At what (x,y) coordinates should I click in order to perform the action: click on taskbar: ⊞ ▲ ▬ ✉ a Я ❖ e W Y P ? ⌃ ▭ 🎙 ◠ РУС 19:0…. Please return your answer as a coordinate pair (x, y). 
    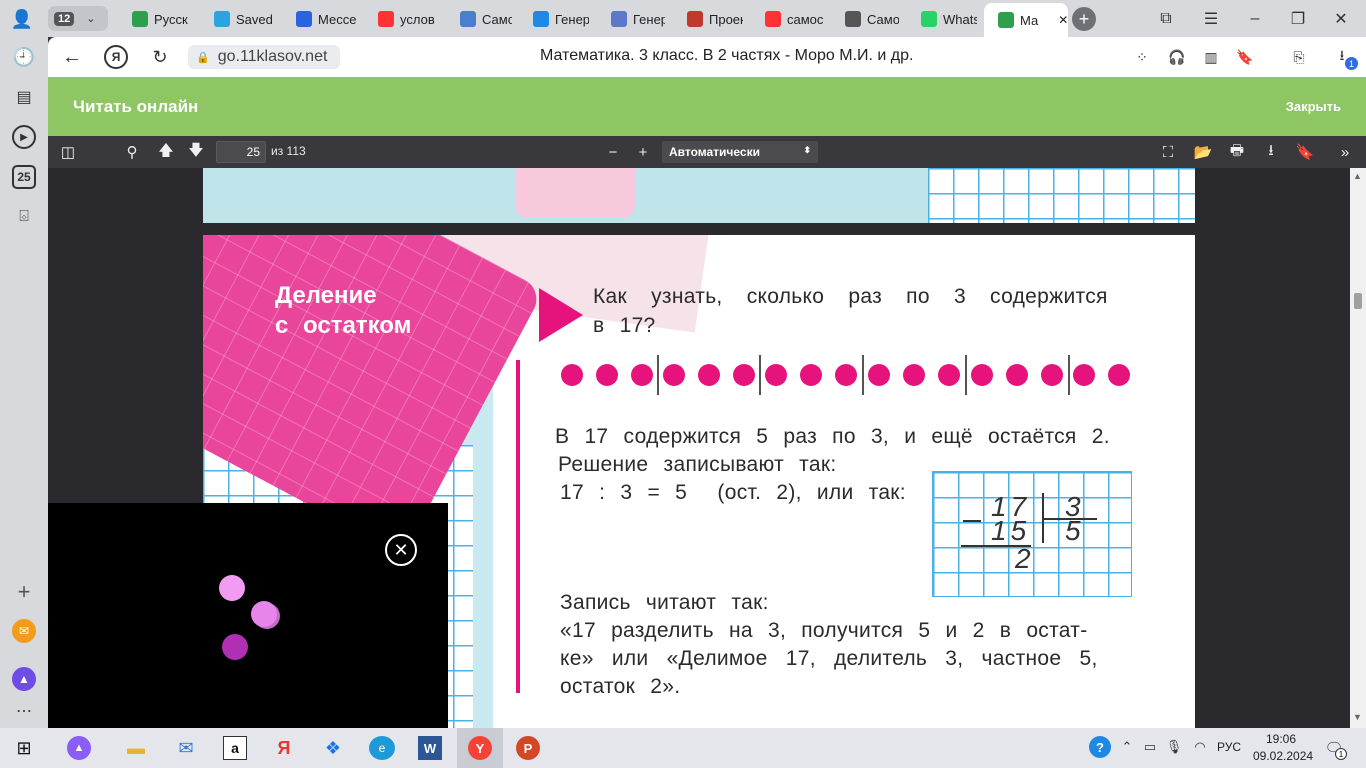
    Looking at the image, I should click on (683, 748).